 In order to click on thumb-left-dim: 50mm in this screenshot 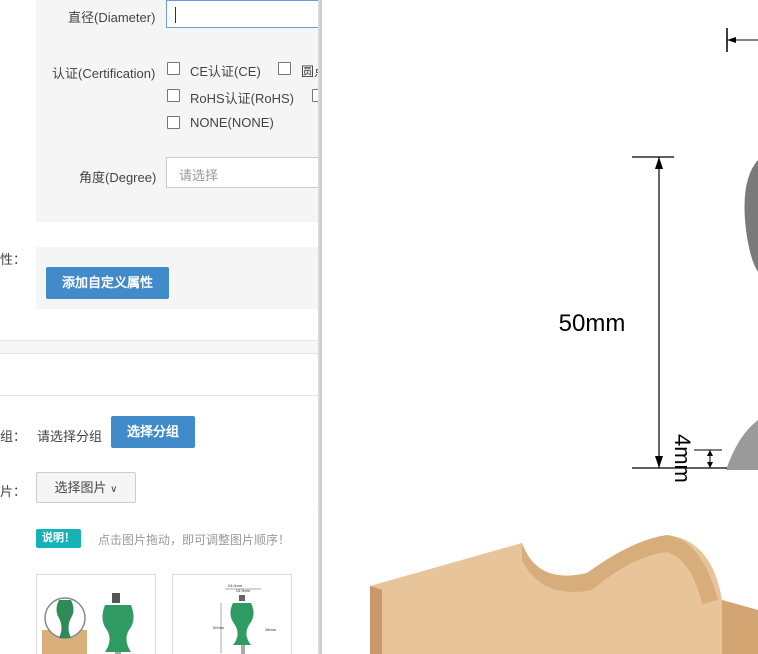, I will do `click(219, 627)`.